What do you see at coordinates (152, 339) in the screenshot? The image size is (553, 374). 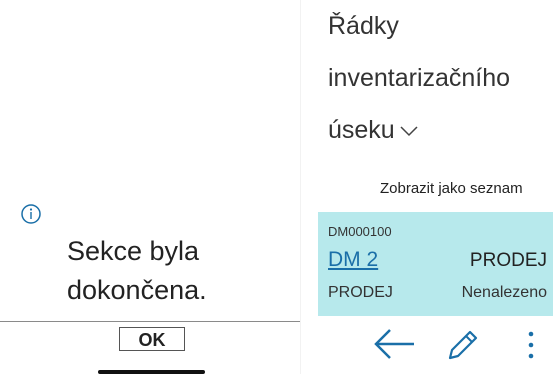 I see `ok-button: OK` at bounding box center [152, 339].